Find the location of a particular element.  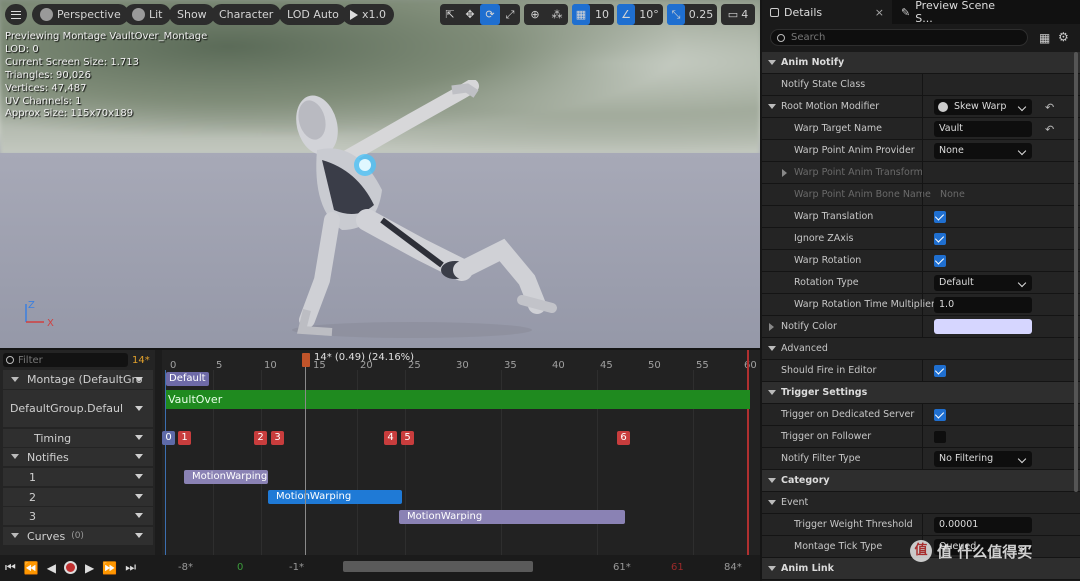

timing-marker: 3 is located at coordinates (277, 438).